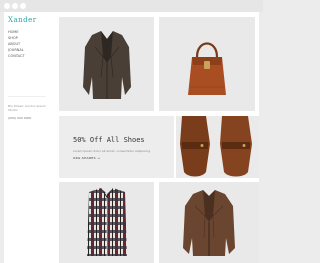 The width and height of the screenshot is (320, 263). I want to click on handbag-image, so click(207, 68).